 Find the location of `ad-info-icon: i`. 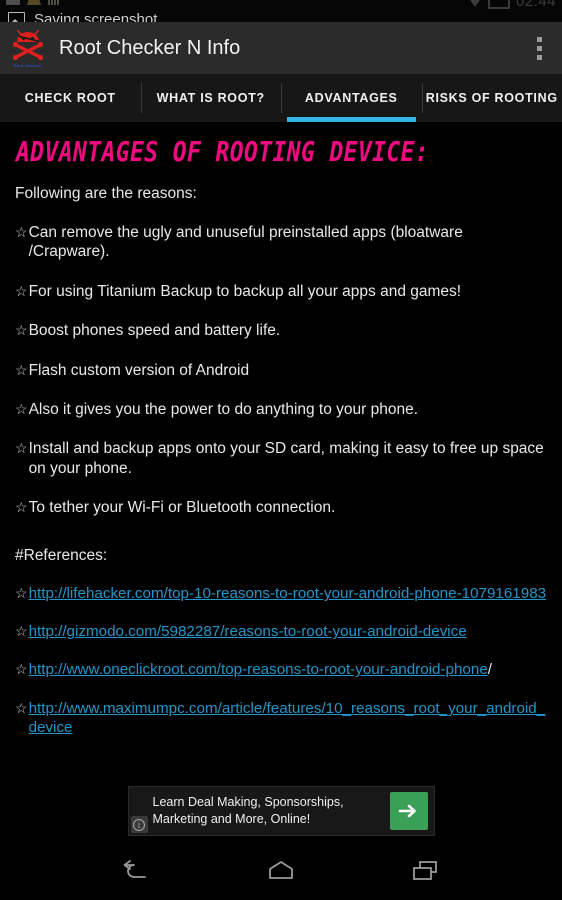

ad-info-icon: i is located at coordinates (139, 824).